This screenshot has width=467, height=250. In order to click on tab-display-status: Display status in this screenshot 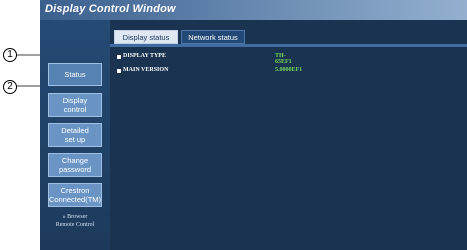, I will do `click(146, 37)`.